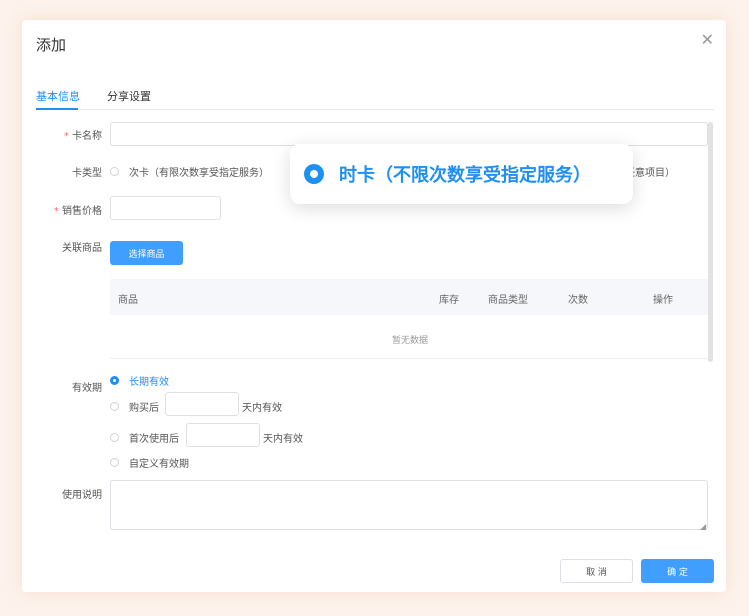 The width and height of the screenshot is (749, 616). What do you see at coordinates (144, 408) in the screenshot?
I see `radio-label: 购买后` at bounding box center [144, 408].